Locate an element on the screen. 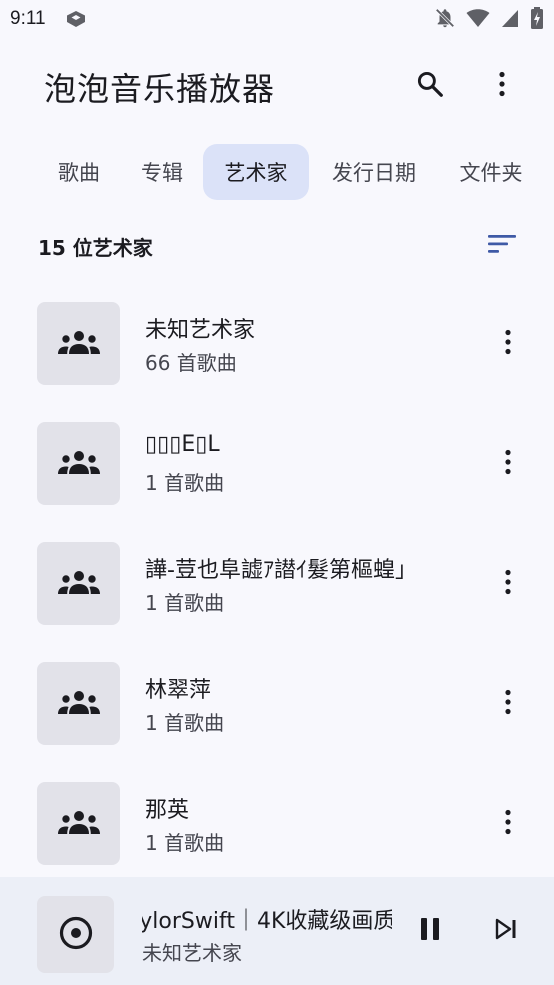  status-time: 9:11 is located at coordinates (28, 18).